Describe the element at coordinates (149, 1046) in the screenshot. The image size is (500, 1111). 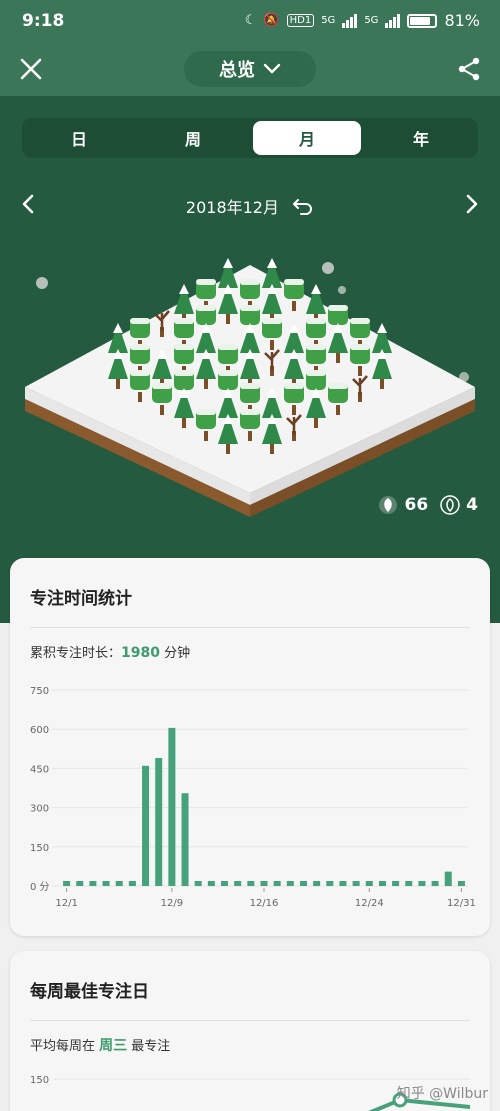
I see `summary-suffix: 最专注` at that location.